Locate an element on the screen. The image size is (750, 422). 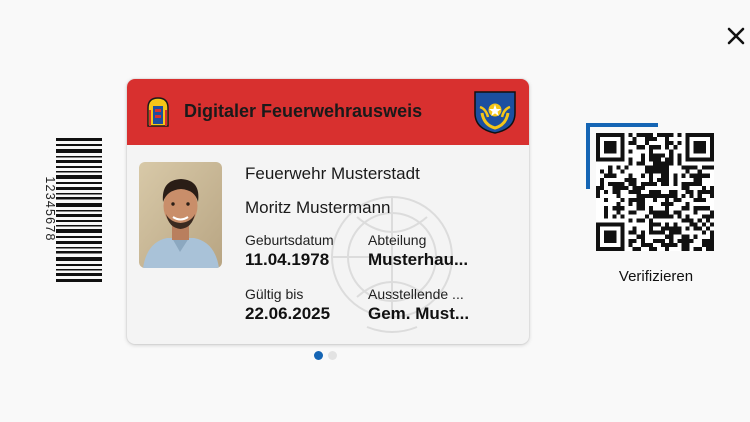
page-dot is located at coordinates (332, 355).